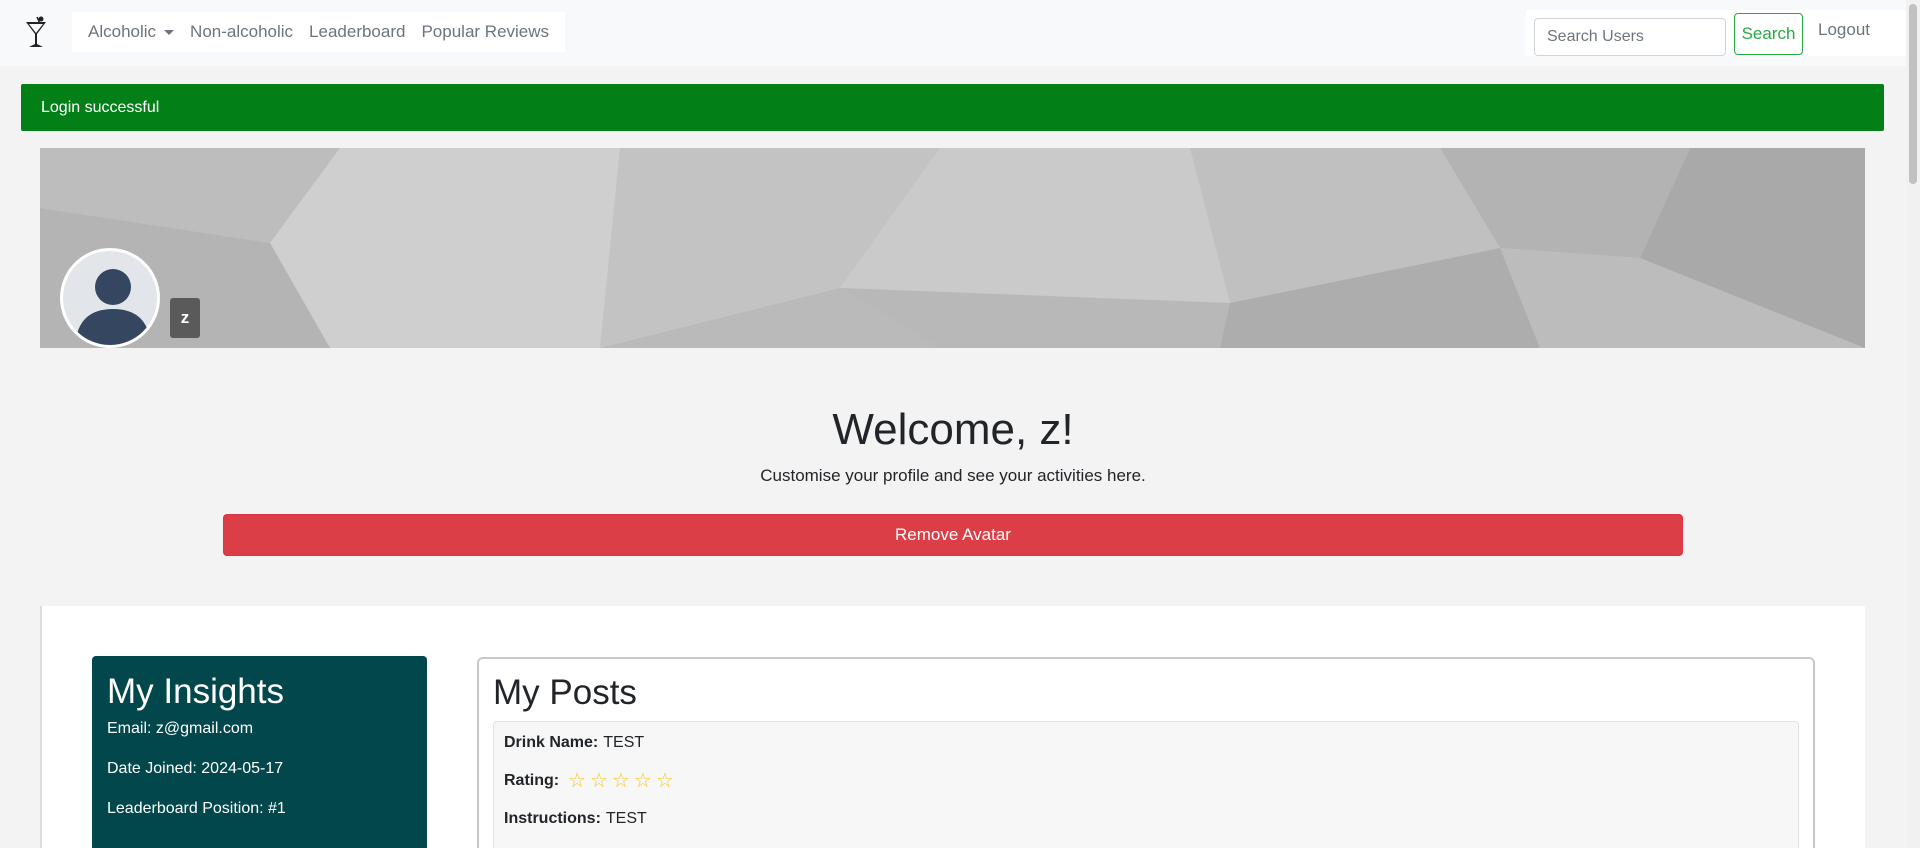  What do you see at coordinates (1630, 37) in the screenshot?
I see `search-users-input` at bounding box center [1630, 37].